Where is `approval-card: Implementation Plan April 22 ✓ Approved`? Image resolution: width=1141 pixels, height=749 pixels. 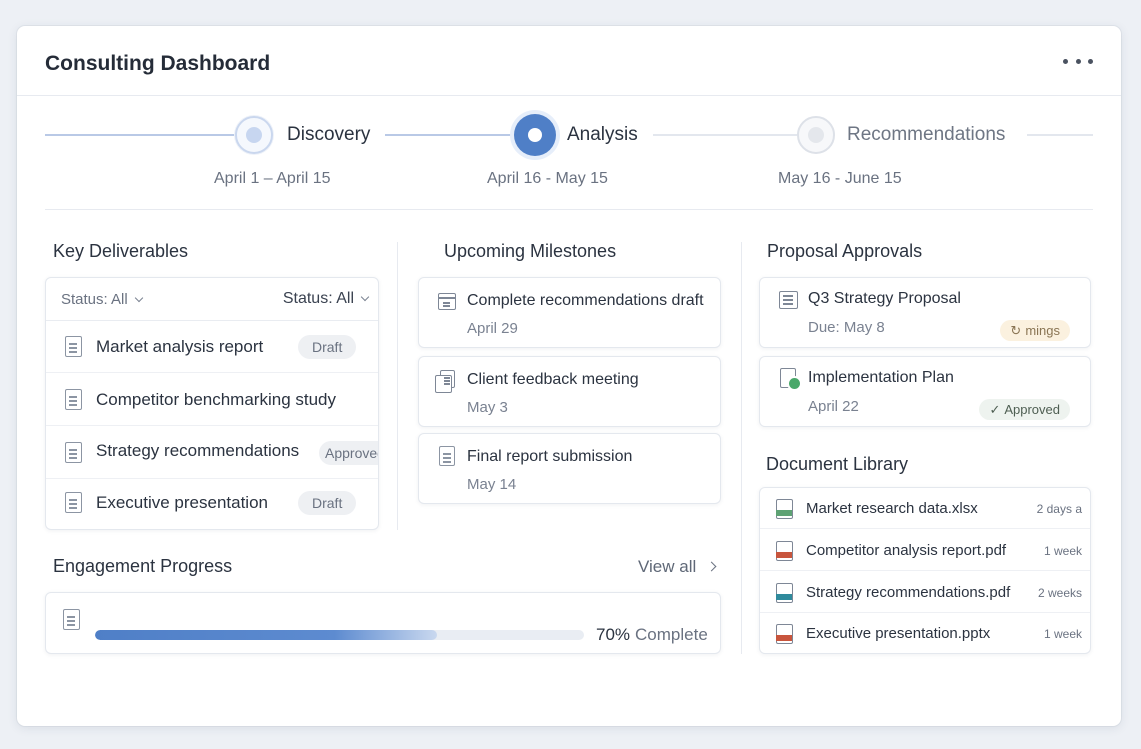 approval-card: Implementation Plan April 22 ✓ Approved is located at coordinates (925, 391).